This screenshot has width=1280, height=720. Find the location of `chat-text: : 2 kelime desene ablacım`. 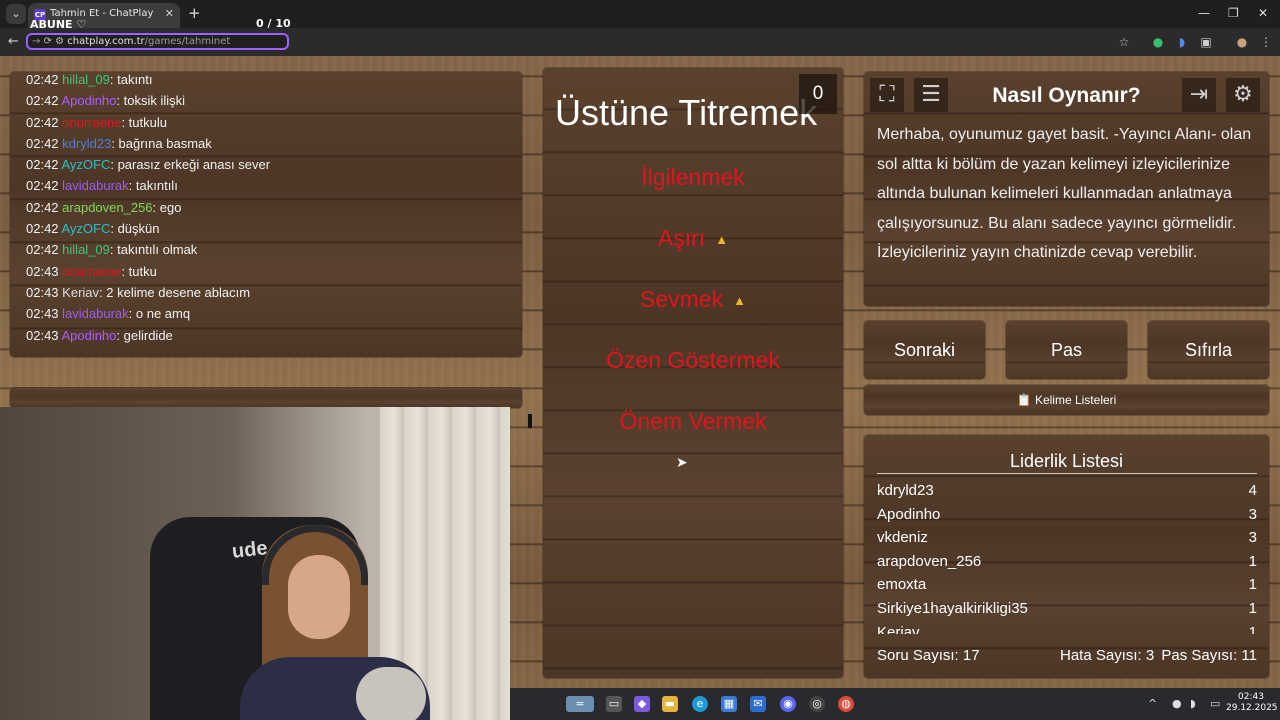

chat-text: : 2 kelime desene ablacım is located at coordinates (175, 292).